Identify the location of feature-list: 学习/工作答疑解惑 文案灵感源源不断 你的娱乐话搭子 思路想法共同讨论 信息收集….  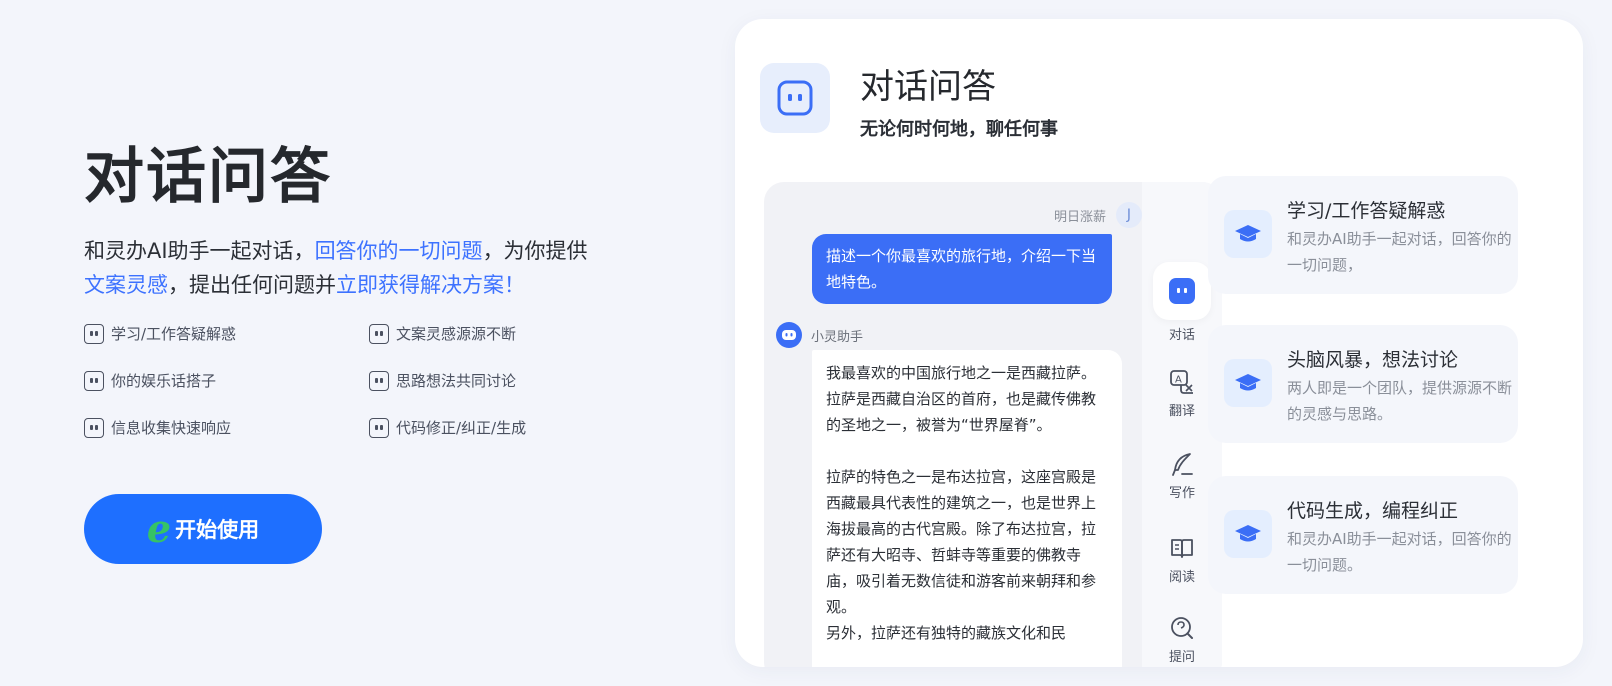
(344, 380).